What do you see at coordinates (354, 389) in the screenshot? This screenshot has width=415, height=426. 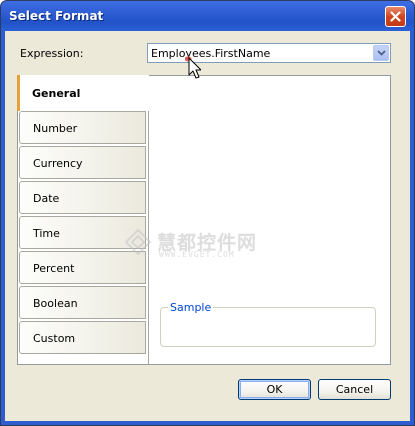 I see `cancel-button: Cancel` at bounding box center [354, 389].